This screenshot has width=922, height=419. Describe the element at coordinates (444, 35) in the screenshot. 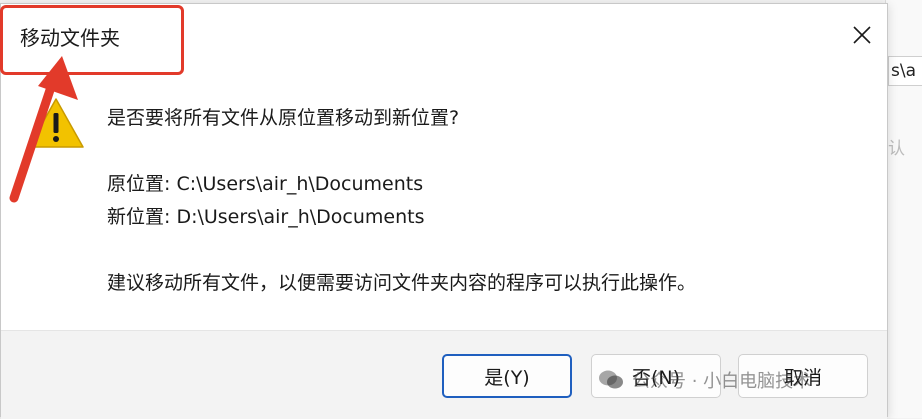

I see `dialog-titlebar: 移动文件夹` at that location.